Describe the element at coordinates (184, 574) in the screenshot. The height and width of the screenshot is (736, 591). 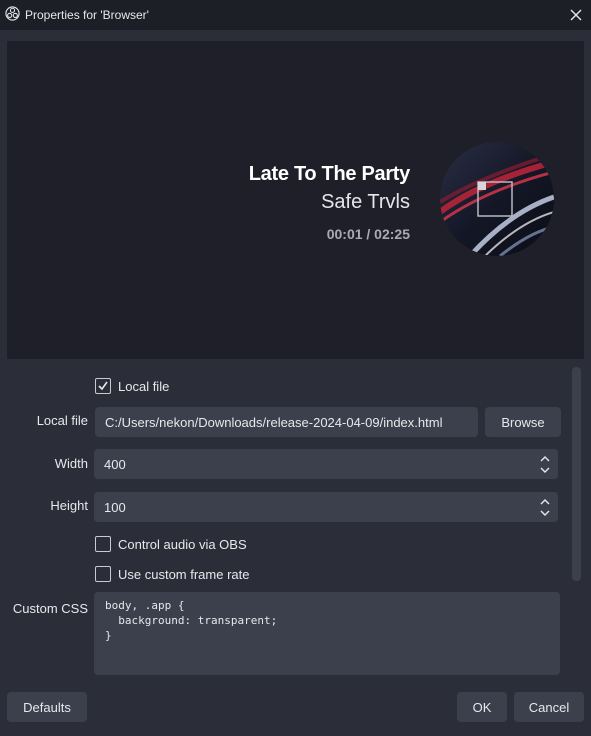
I see `custom-frame-rate-label: Use custom frame rate` at that location.